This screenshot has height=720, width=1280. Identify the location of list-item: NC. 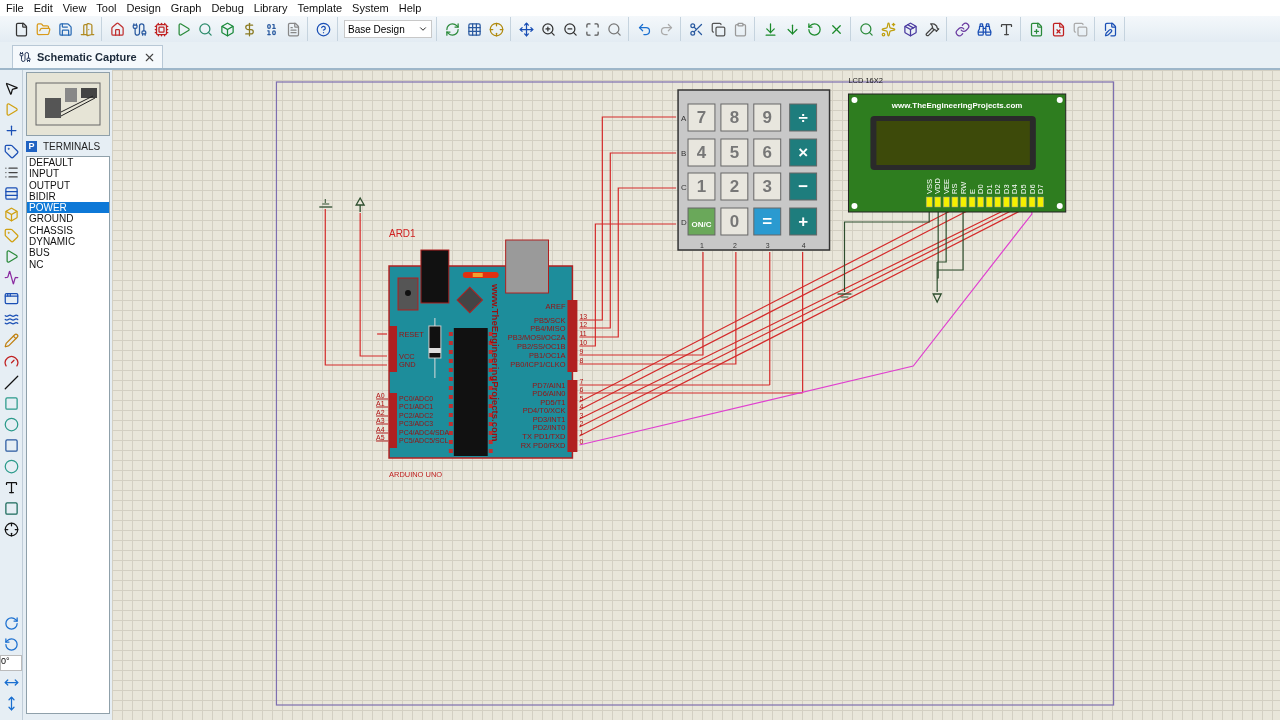
(68, 264).